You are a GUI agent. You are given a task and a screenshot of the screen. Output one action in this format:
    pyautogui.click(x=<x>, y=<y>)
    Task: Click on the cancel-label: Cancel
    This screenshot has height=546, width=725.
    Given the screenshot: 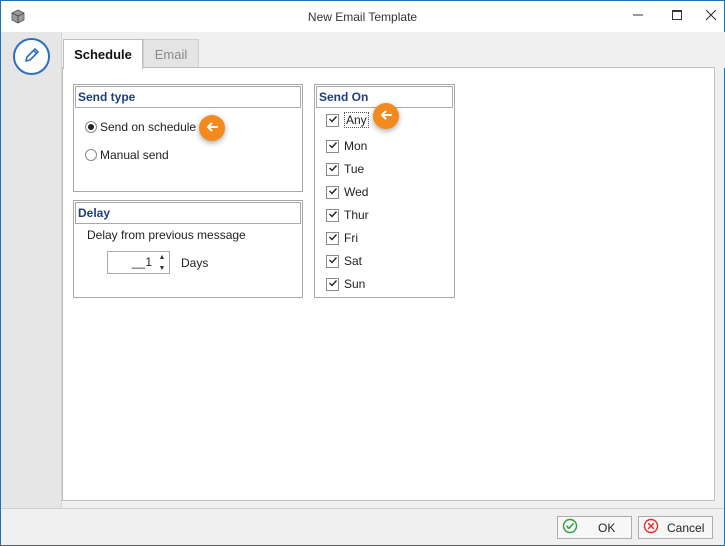 What is the action you would take?
    pyautogui.click(x=686, y=527)
    